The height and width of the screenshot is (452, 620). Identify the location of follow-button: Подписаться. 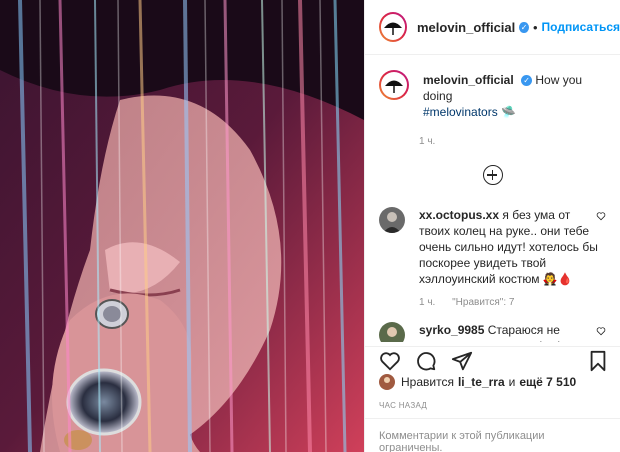
(581, 27).